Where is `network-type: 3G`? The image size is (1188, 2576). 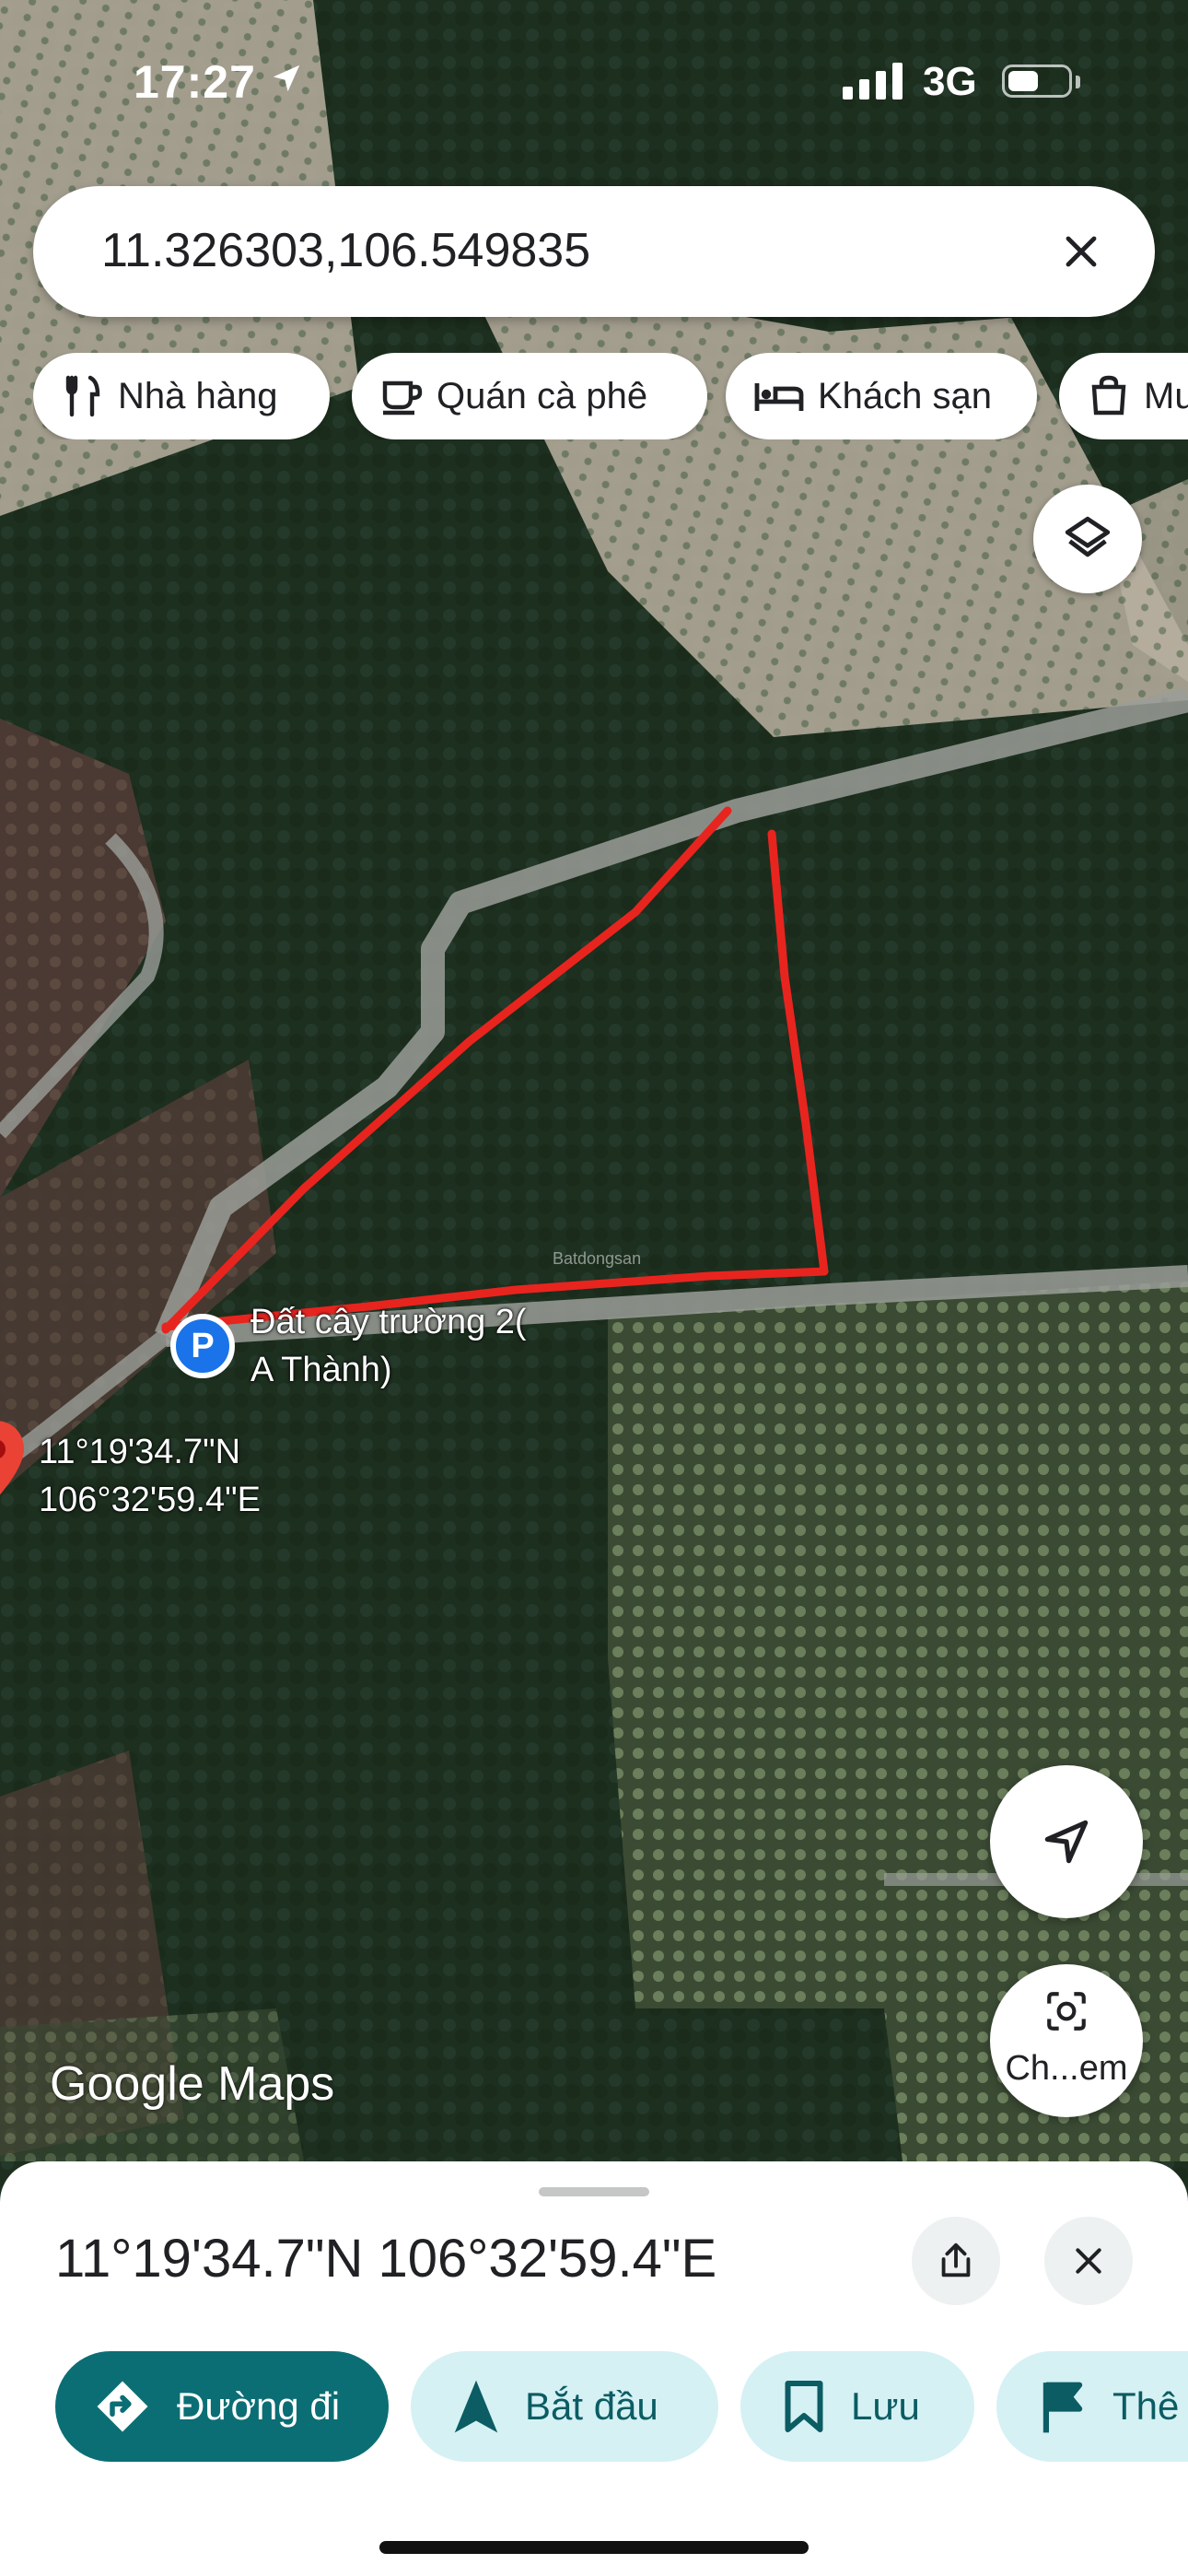
network-type: 3G is located at coordinates (950, 81).